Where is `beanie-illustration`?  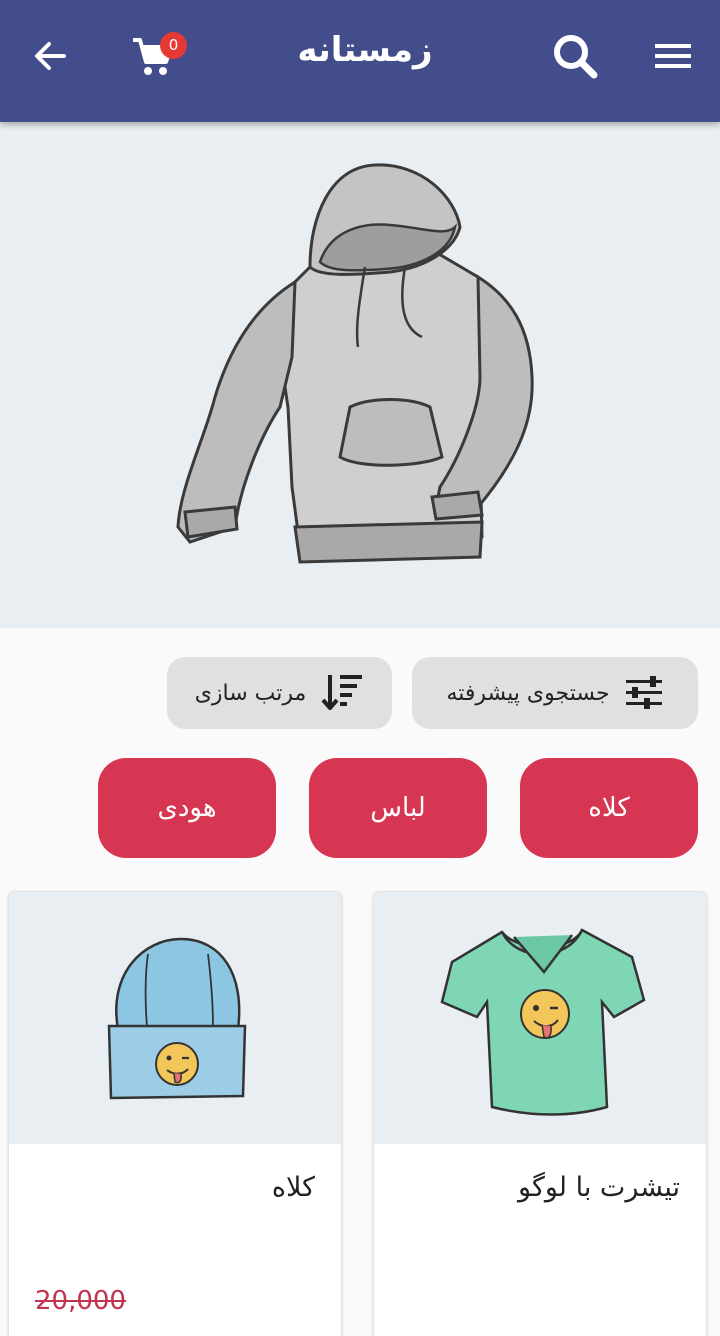
beanie-illustration is located at coordinates (177, 1018).